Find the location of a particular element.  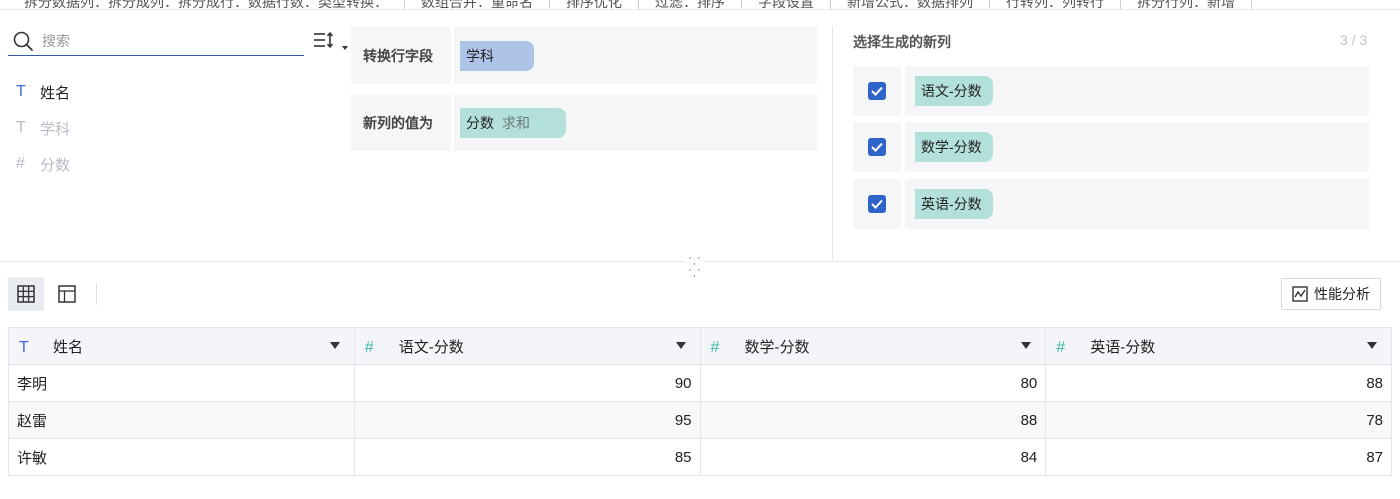

value-field-pill-label: 分数 is located at coordinates (480, 122).